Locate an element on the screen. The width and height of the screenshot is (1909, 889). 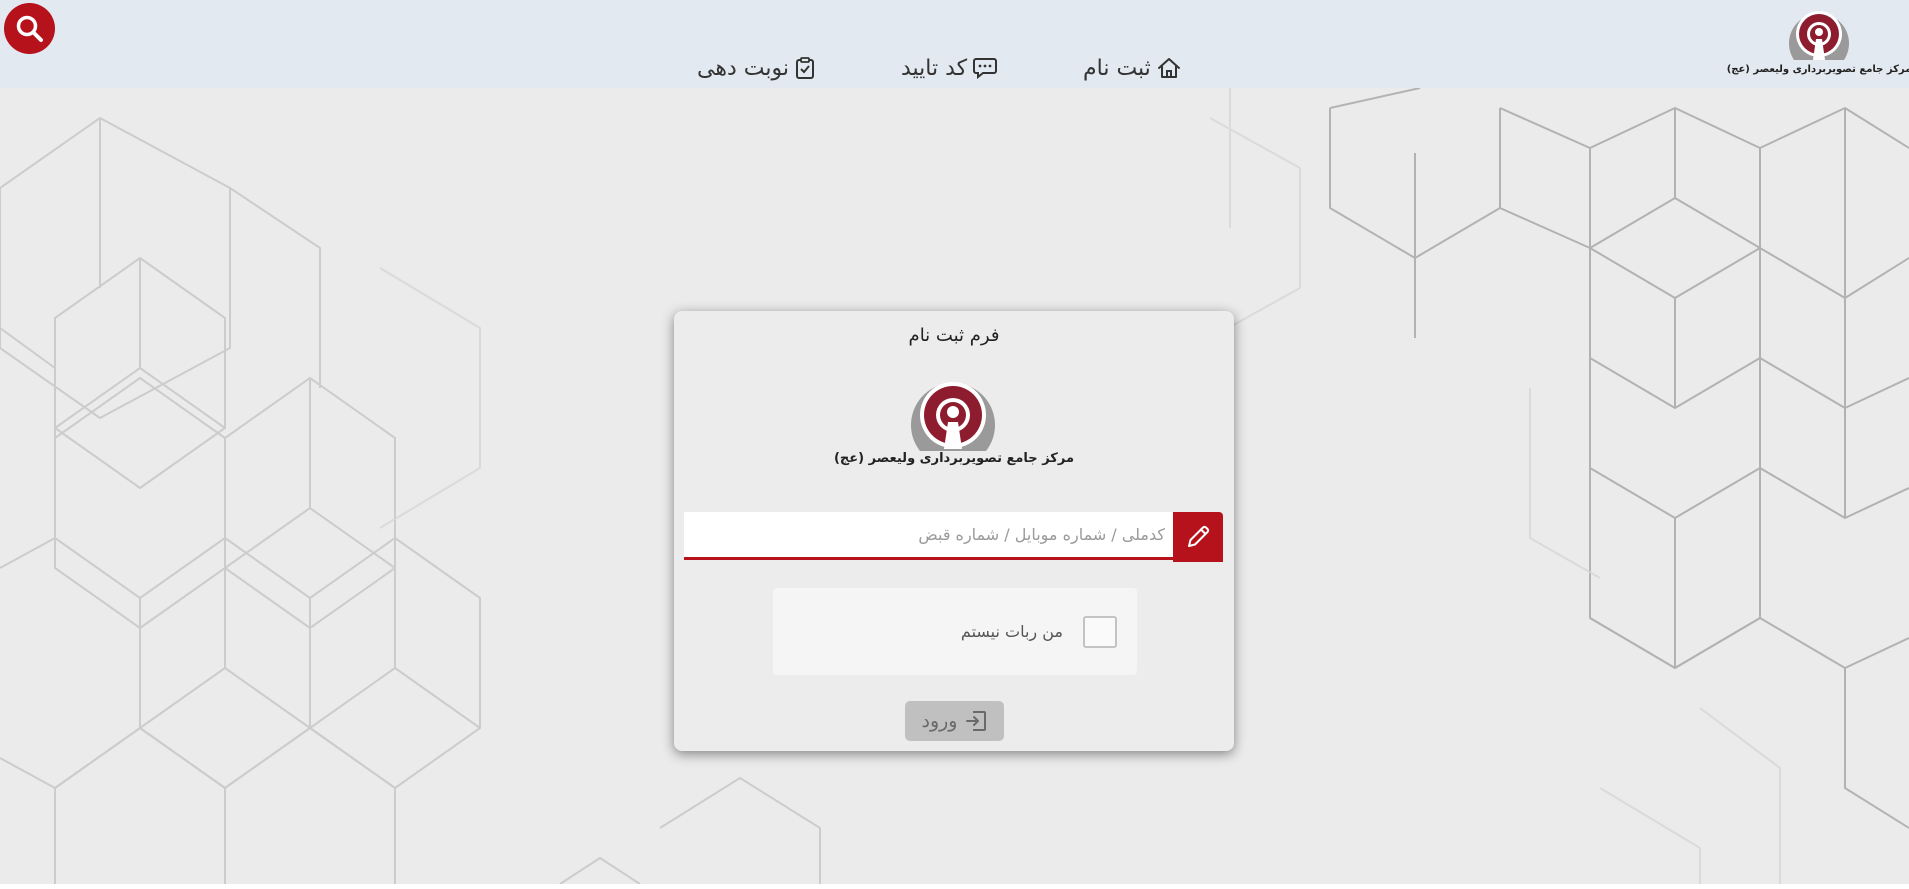
nav-item-register: ثبت نام is located at coordinates (1132, 68).